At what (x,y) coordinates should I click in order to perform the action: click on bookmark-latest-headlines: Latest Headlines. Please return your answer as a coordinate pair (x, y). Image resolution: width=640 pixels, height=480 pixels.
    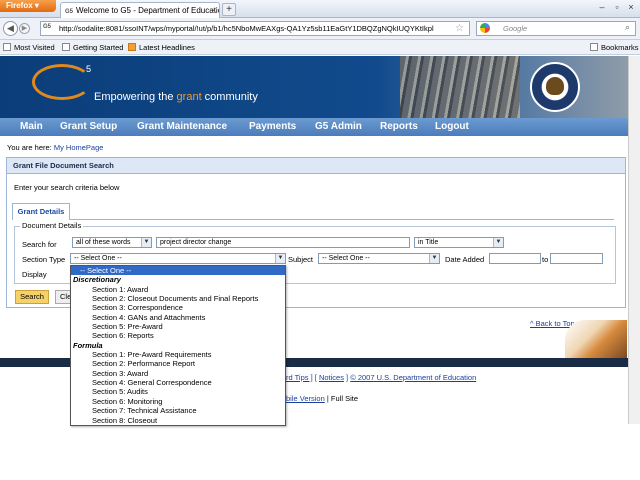
    Looking at the image, I should click on (161, 47).